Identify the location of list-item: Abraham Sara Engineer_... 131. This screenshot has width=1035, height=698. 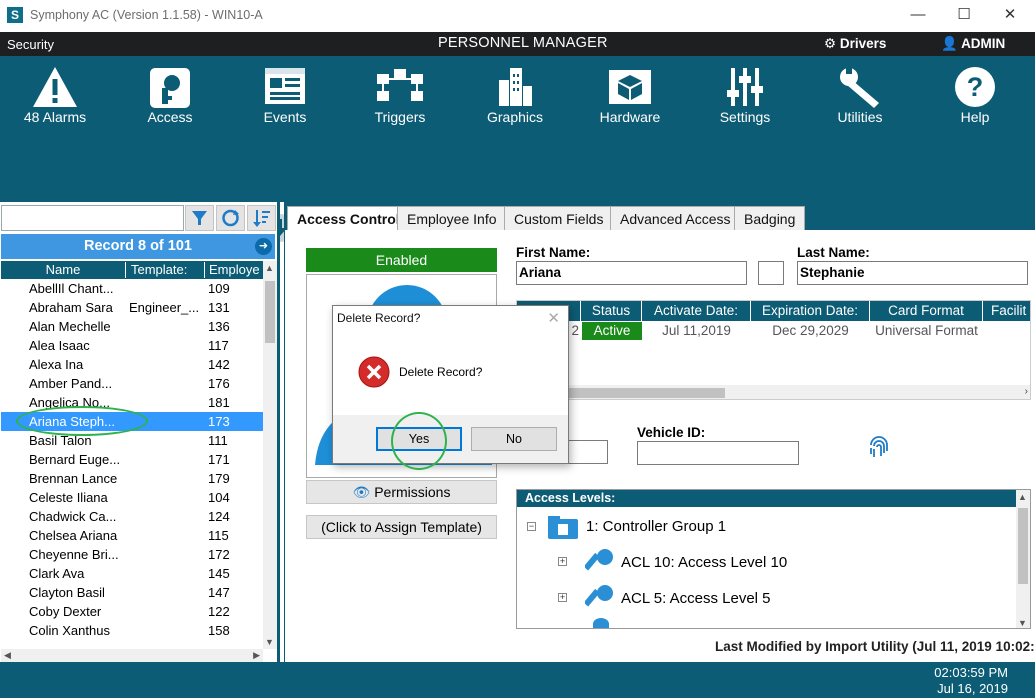
(132, 307).